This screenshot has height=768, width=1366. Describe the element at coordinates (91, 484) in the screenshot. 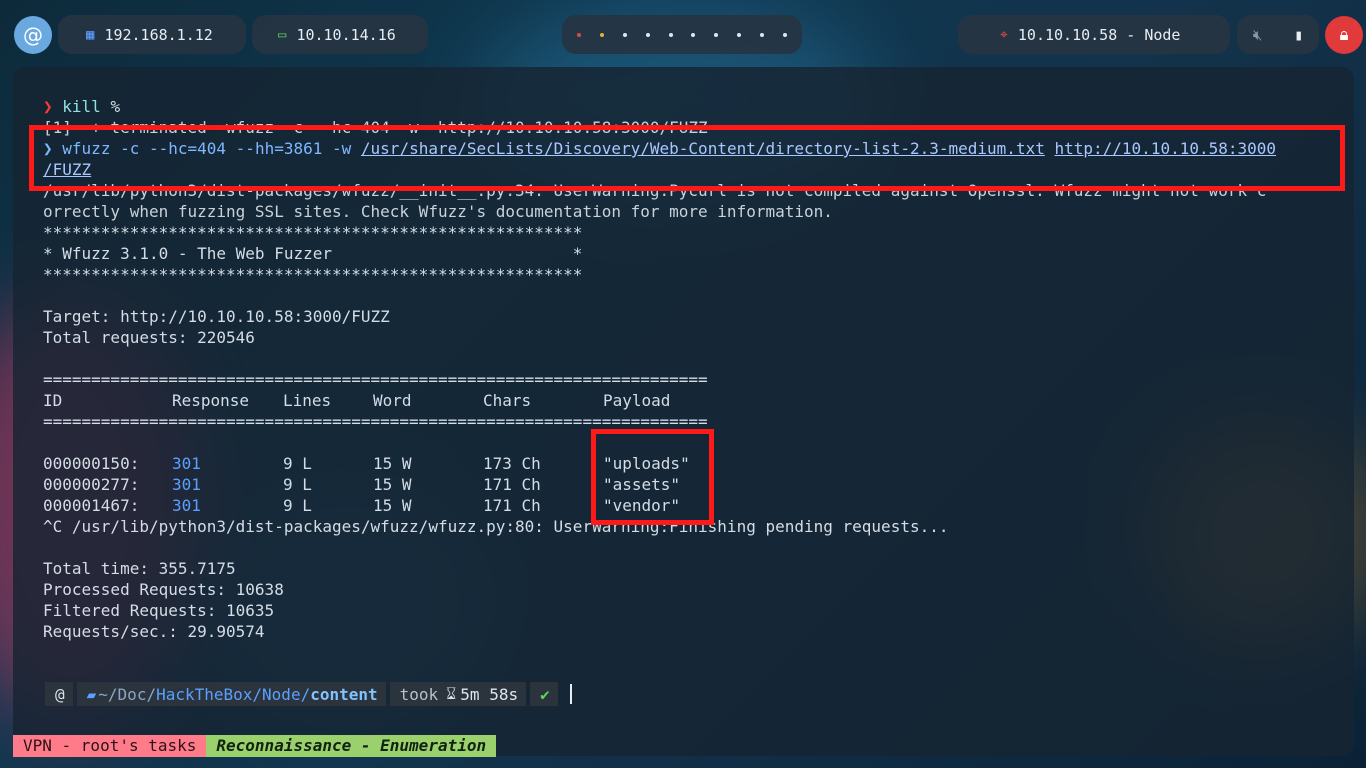

I see `row-id: 000000277:` at that location.